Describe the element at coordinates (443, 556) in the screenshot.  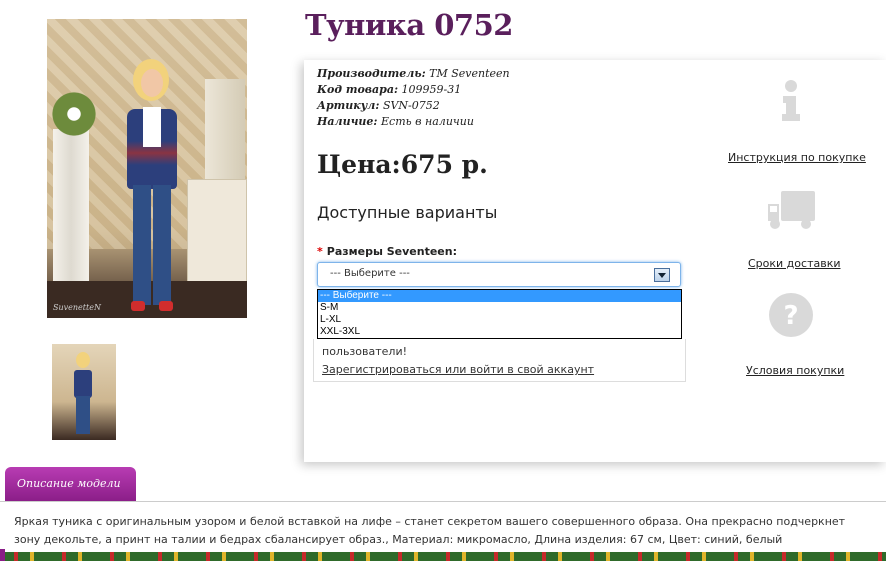
I see `christmas-garland` at that location.